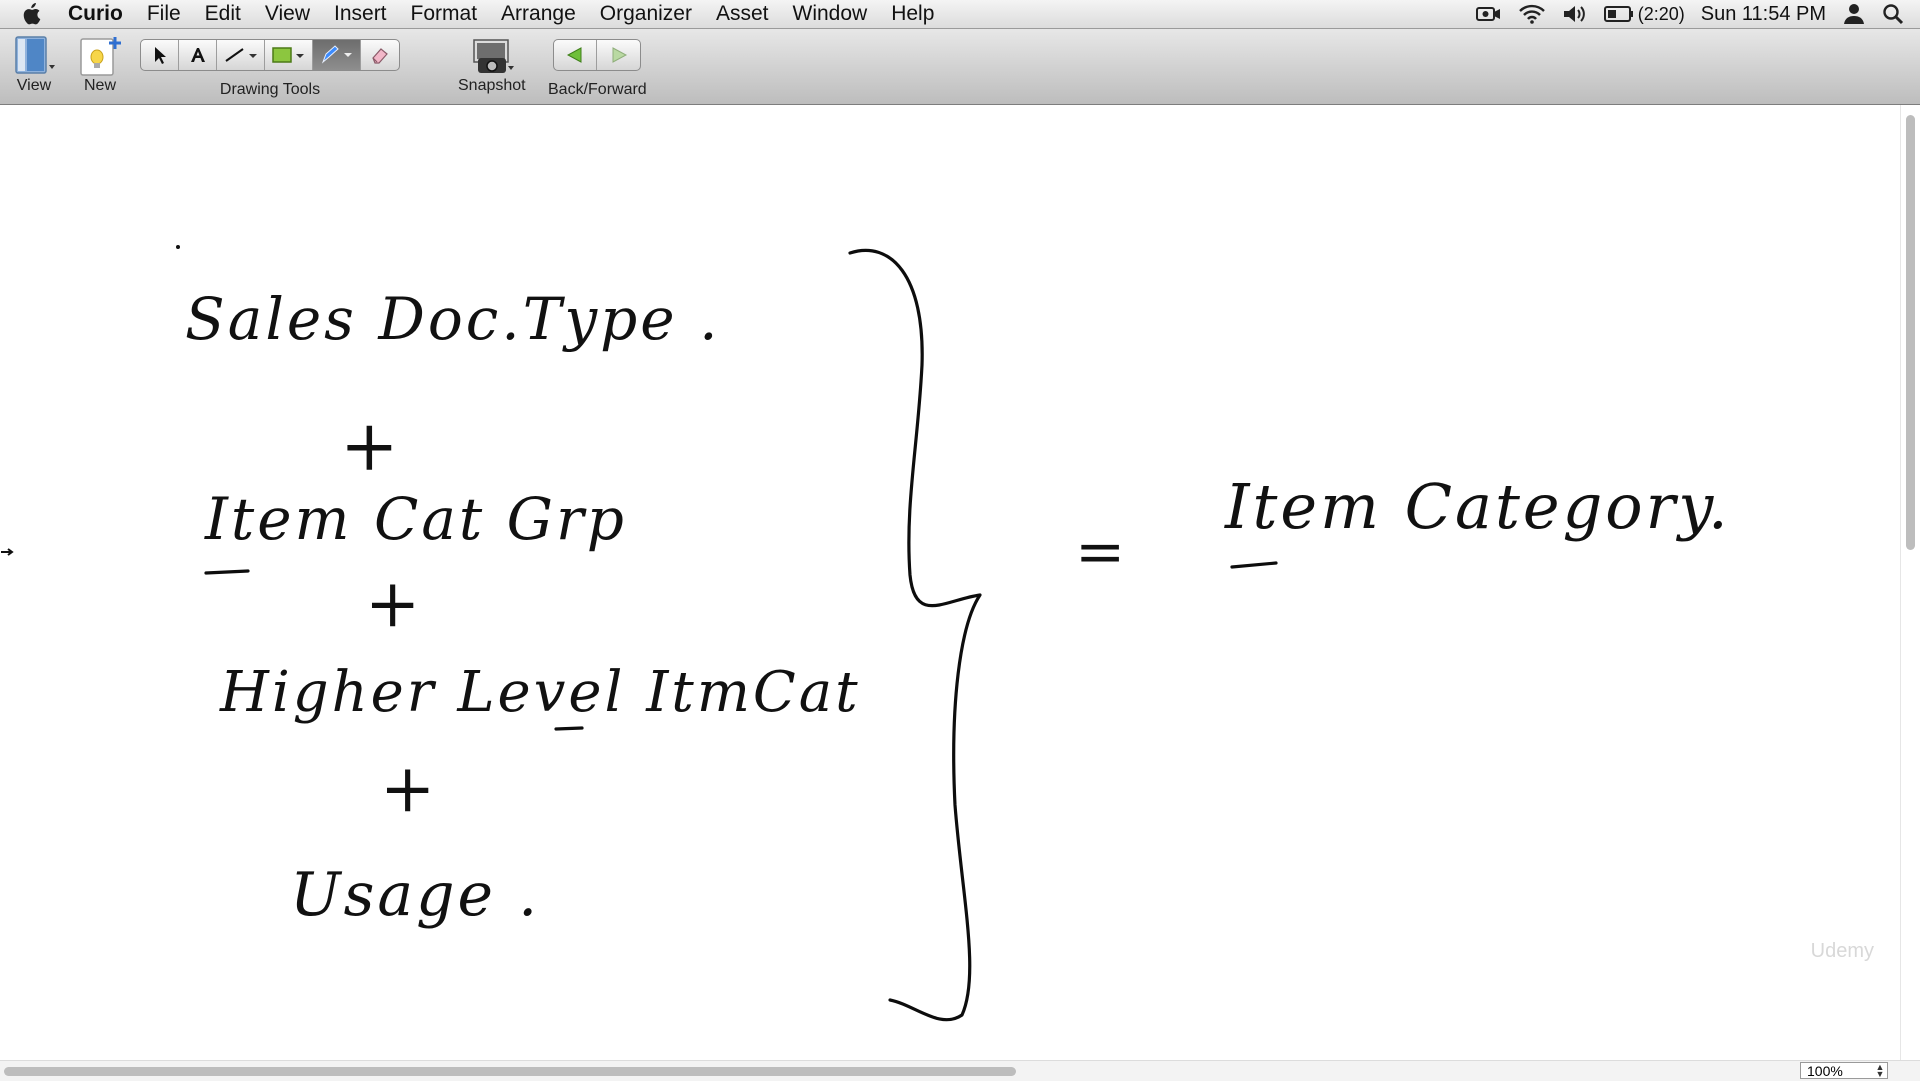 The height and width of the screenshot is (1081, 1920). I want to click on volume-icon, so click(1575, 14).